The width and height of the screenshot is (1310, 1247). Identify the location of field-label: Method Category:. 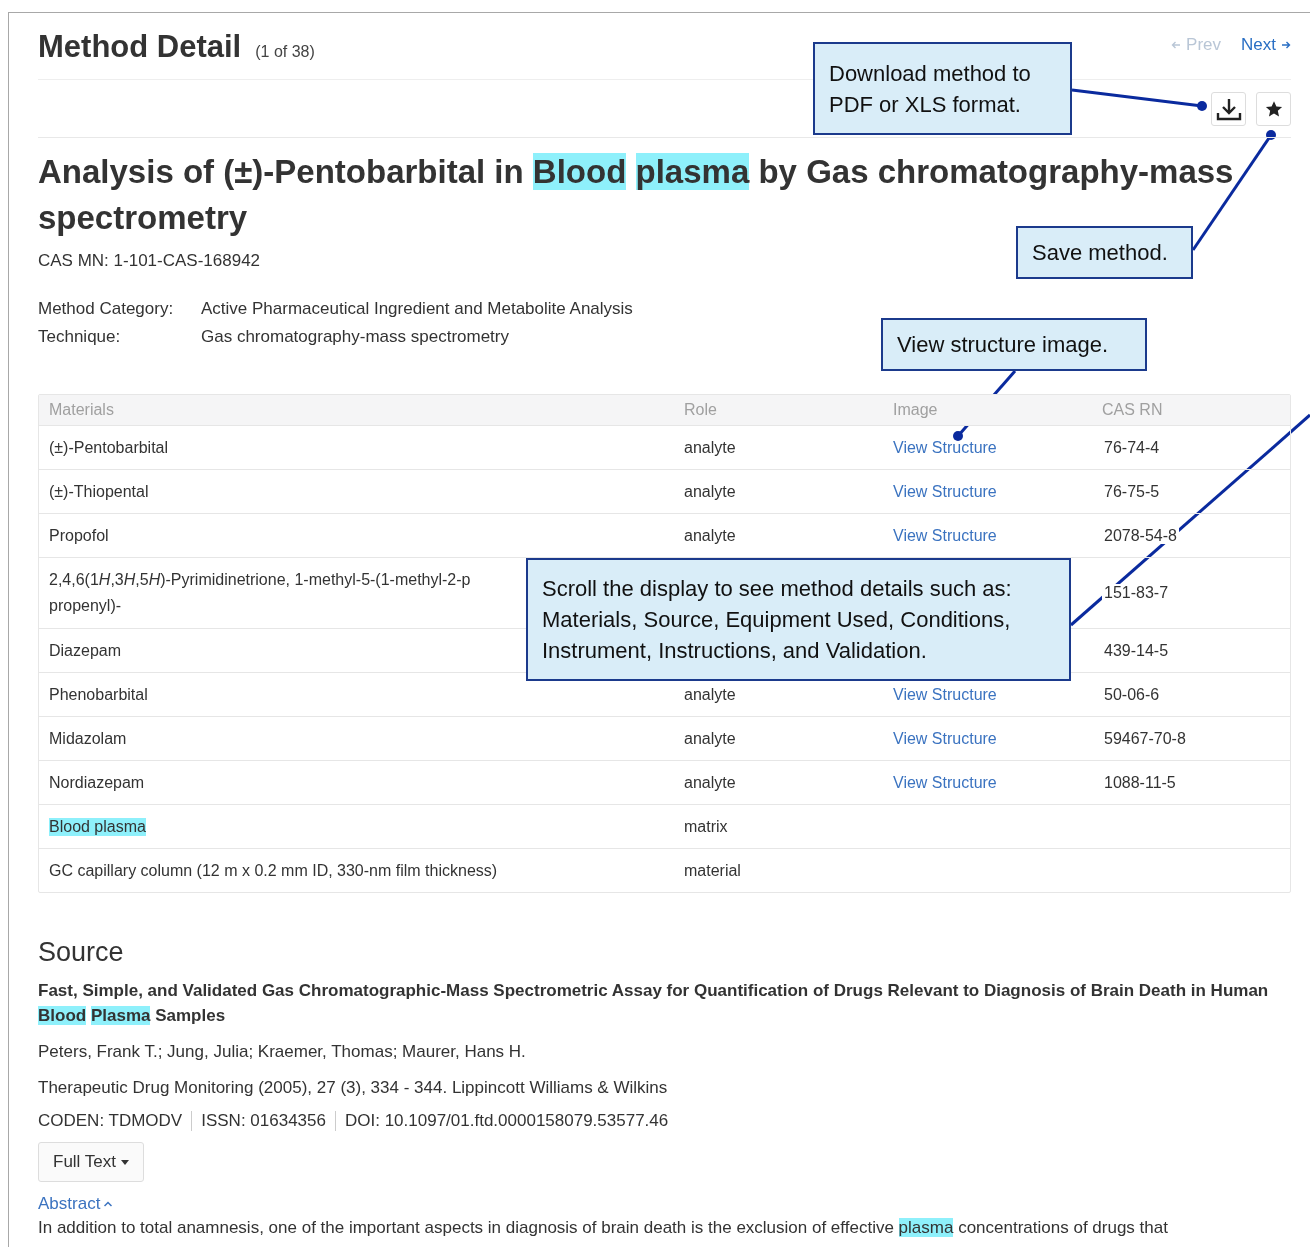
(106, 309).